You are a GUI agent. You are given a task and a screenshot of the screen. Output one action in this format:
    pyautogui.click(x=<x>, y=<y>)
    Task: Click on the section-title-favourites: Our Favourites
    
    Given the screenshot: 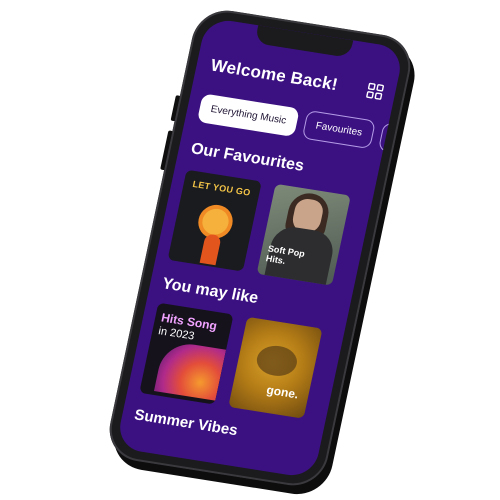 What is the action you would take?
    pyautogui.click(x=247, y=157)
    